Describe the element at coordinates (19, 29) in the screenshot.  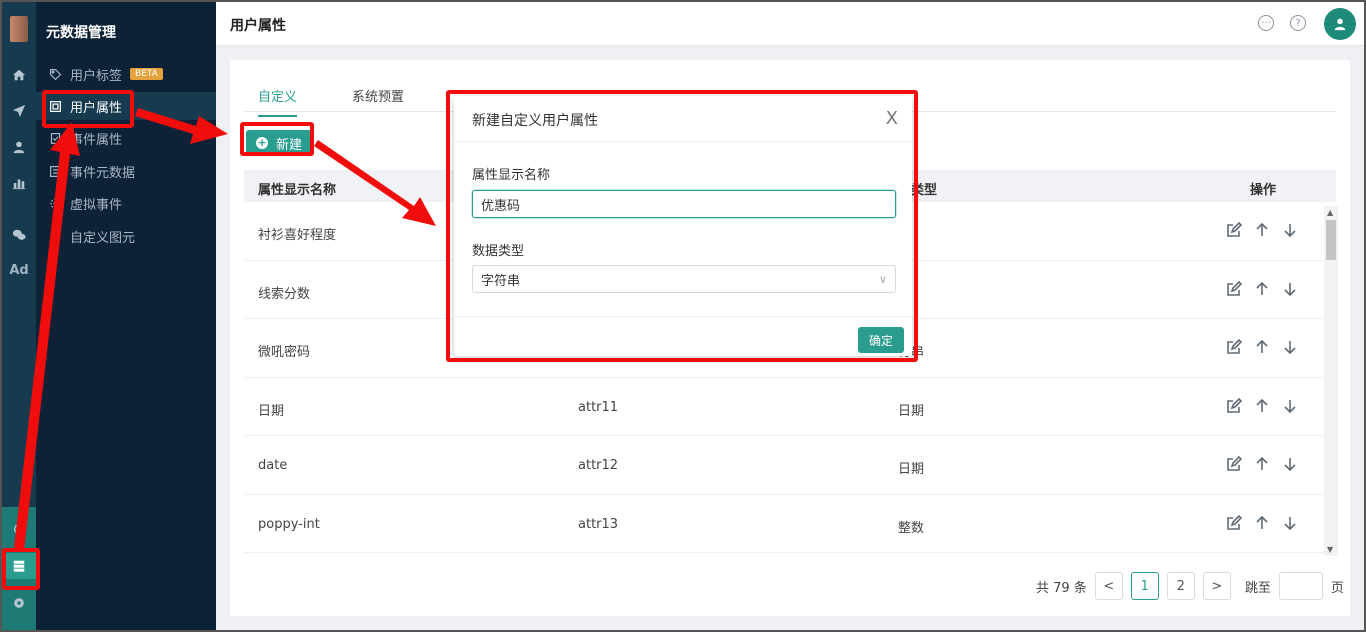
I see `app-logo` at that location.